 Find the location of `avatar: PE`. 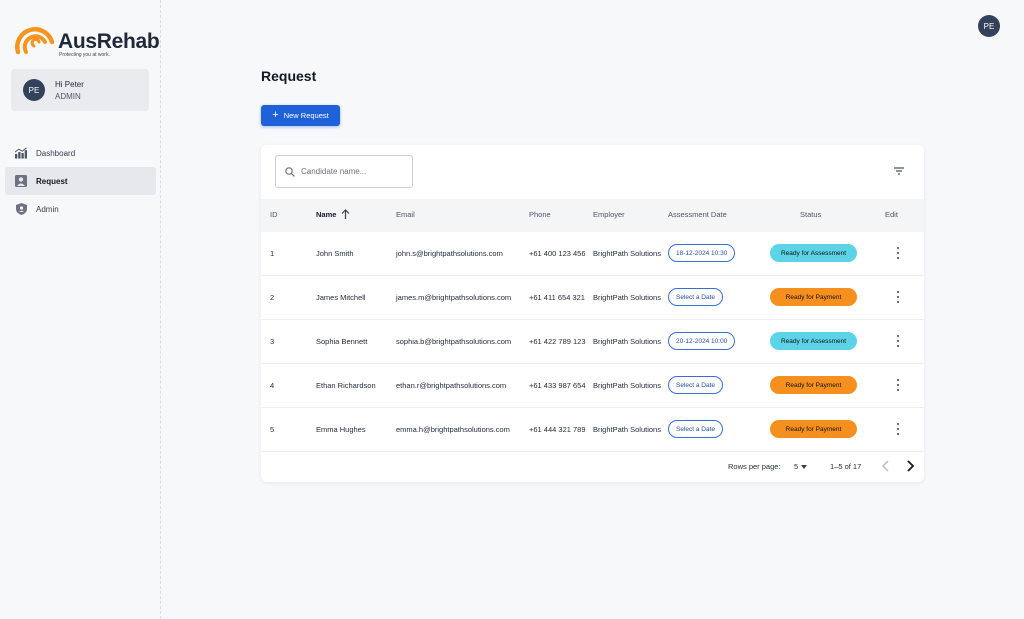

avatar: PE is located at coordinates (34, 90).